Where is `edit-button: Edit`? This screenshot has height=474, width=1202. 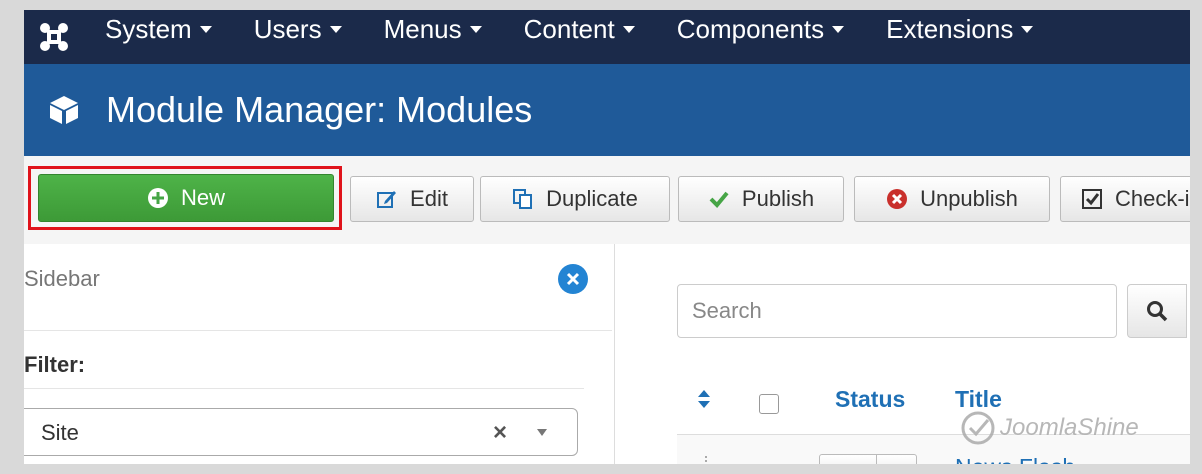
edit-button: Edit is located at coordinates (412, 199).